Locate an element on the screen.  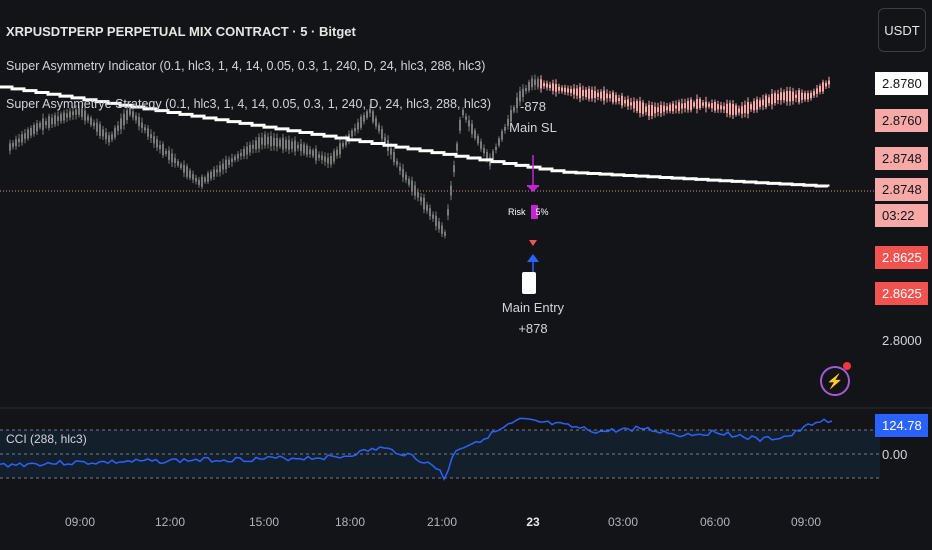
time-axis-label: 09:00 is located at coordinates (80, 522).